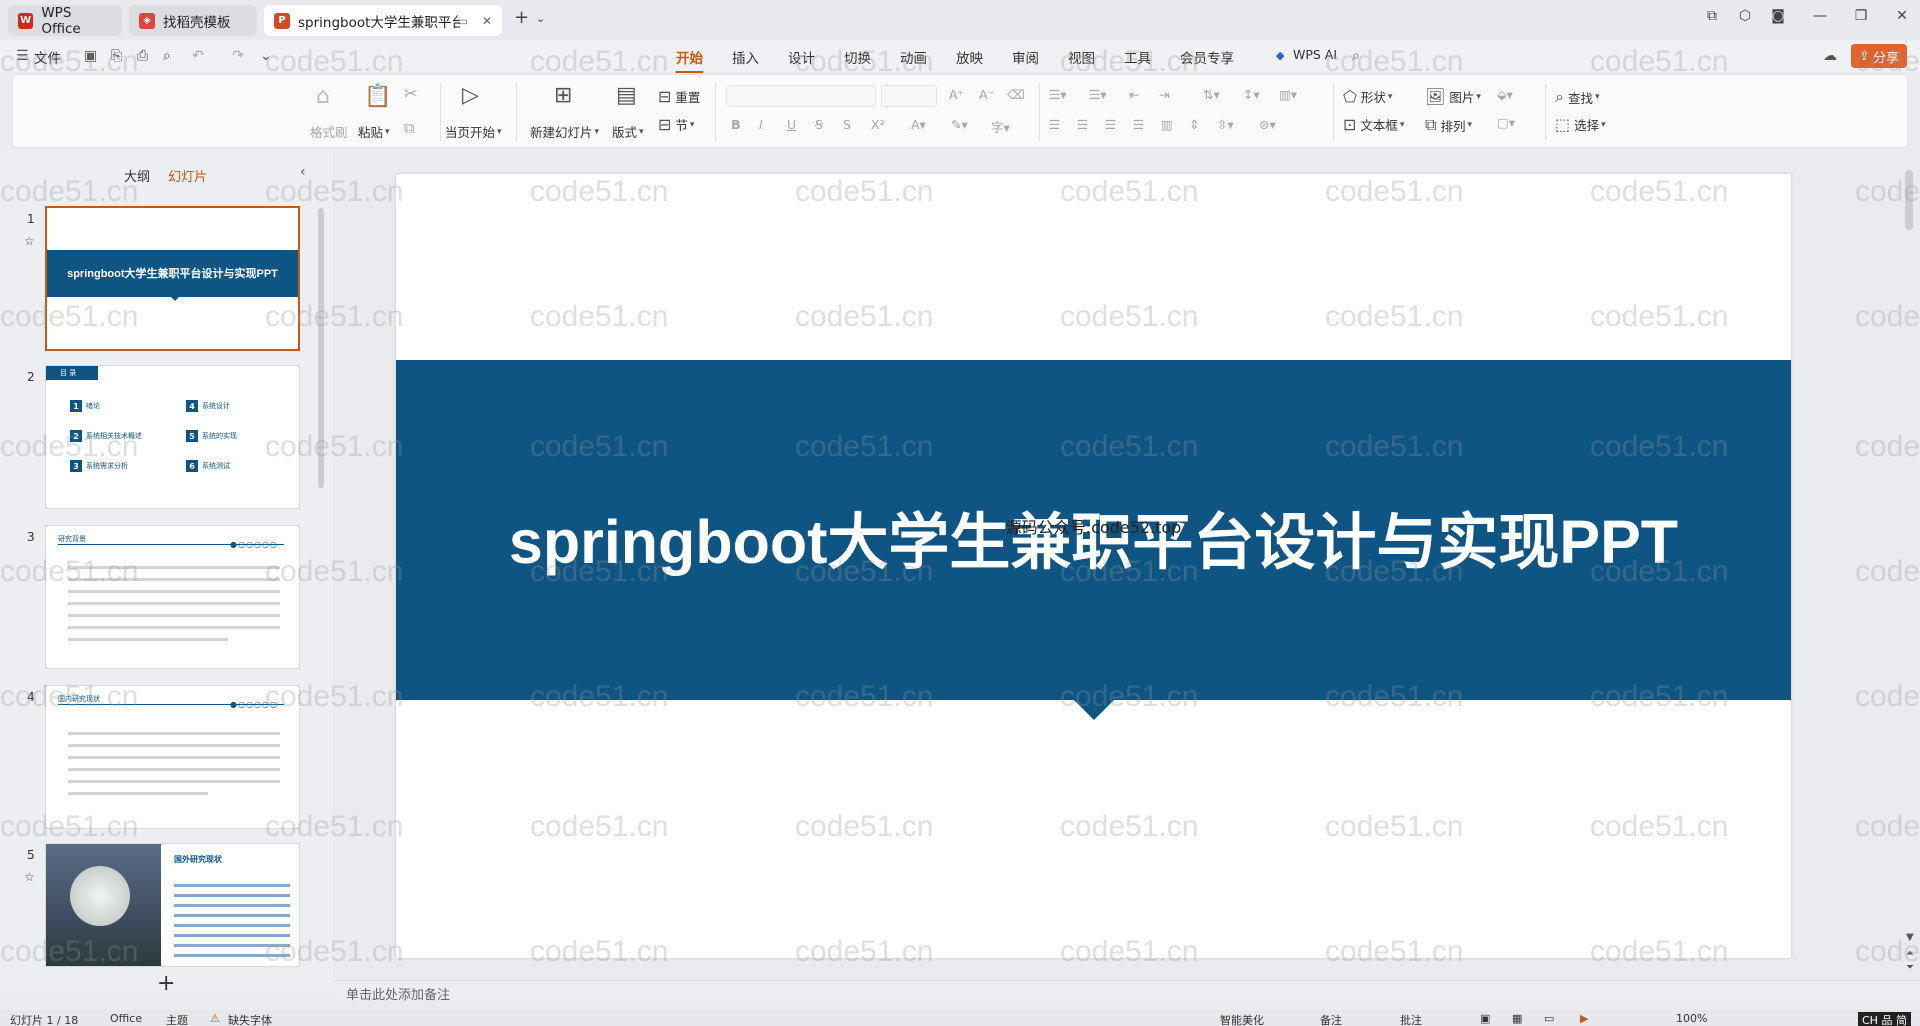 The height and width of the screenshot is (1026, 1920). Describe the element at coordinates (676, 124) in the screenshot. I see `section-button: ⊟ 节 ▾` at that location.